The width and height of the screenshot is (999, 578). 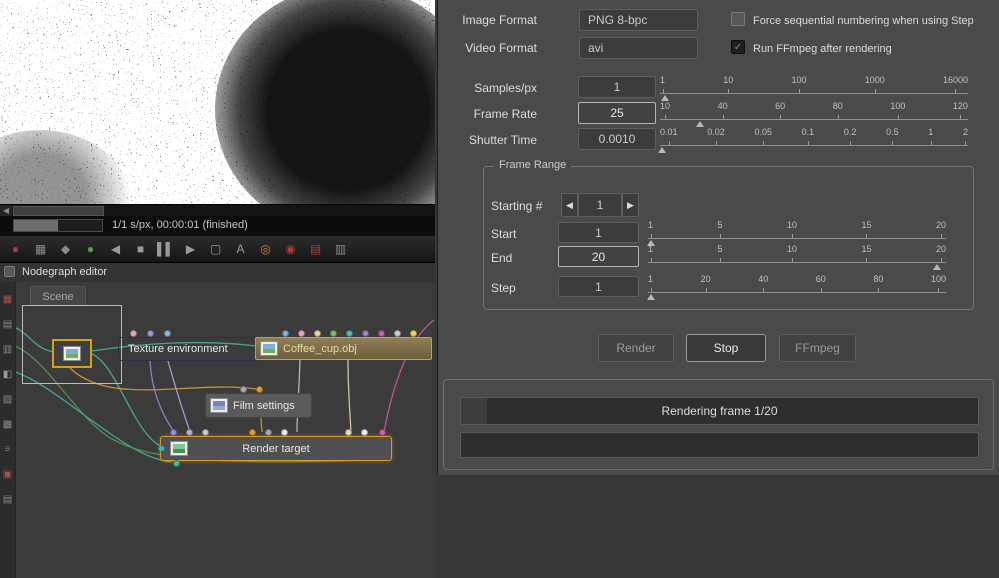 I want to click on tick-row: 1 5 10 15 20, so click(x=797, y=253).